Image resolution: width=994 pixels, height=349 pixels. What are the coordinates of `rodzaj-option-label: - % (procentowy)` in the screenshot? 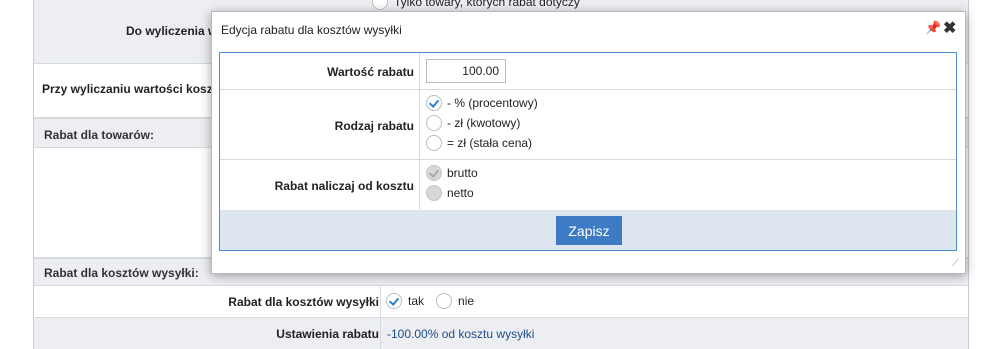 It's located at (492, 103).